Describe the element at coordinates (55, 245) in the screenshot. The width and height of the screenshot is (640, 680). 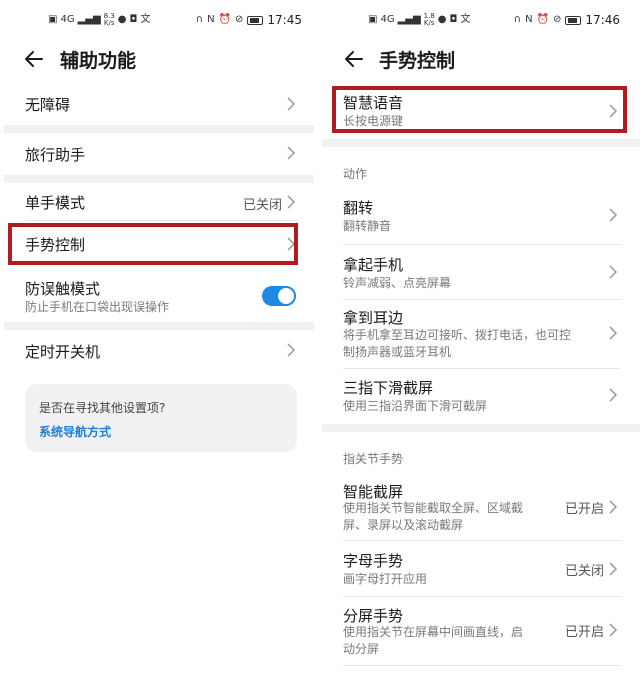
I see `item-label: 手势控制` at that location.